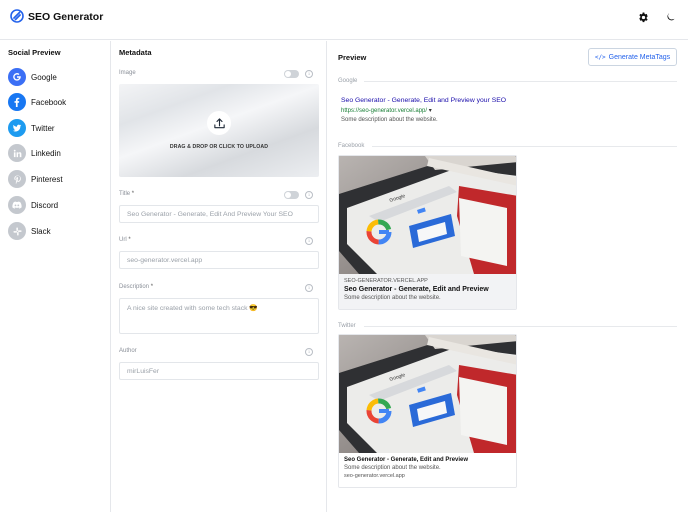  I want to click on twitter-preview-image: Google, so click(427, 394).